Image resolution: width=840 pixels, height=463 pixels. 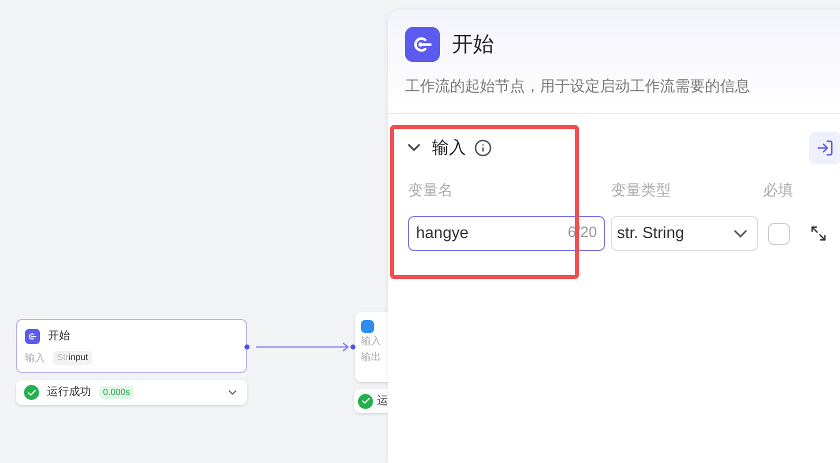 What do you see at coordinates (483, 147) in the screenshot?
I see `info-icon` at bounding box center [483, 147].